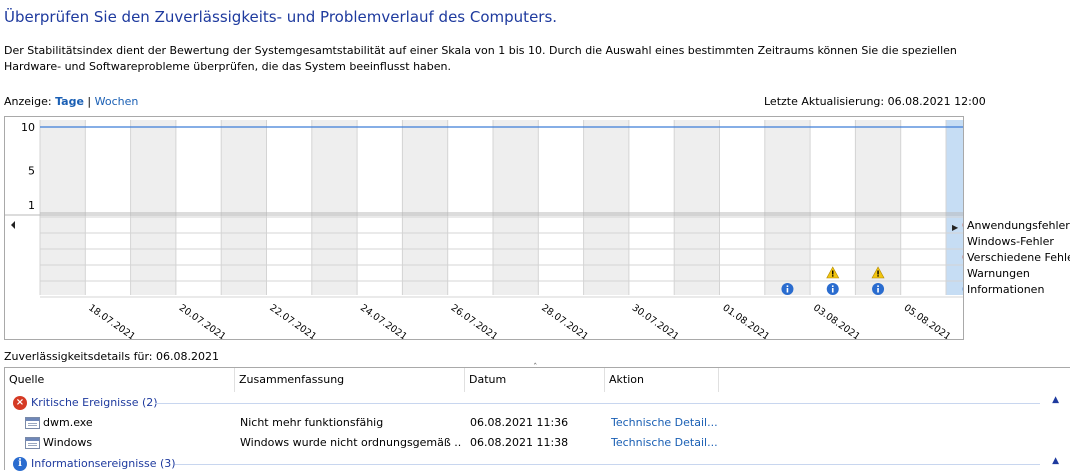 The height and width of the screenshot is (474, 1070). What do you see at coordinates (31, 170) in the screenshot?
I see `y-tick-label: 5` at bounding box center [31, 170].